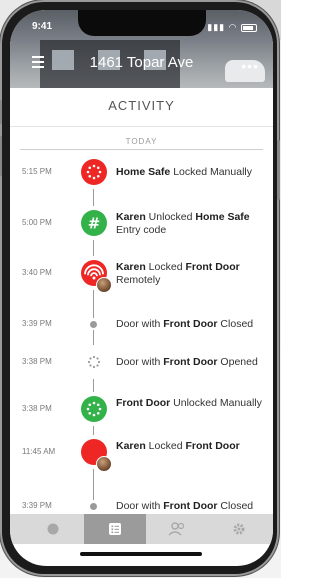 The width and height of the screenshot is (320, 578). Describe the element at coordinates (141, 141) in the screenshot. I see `date-group-label: TODAY` at that location.